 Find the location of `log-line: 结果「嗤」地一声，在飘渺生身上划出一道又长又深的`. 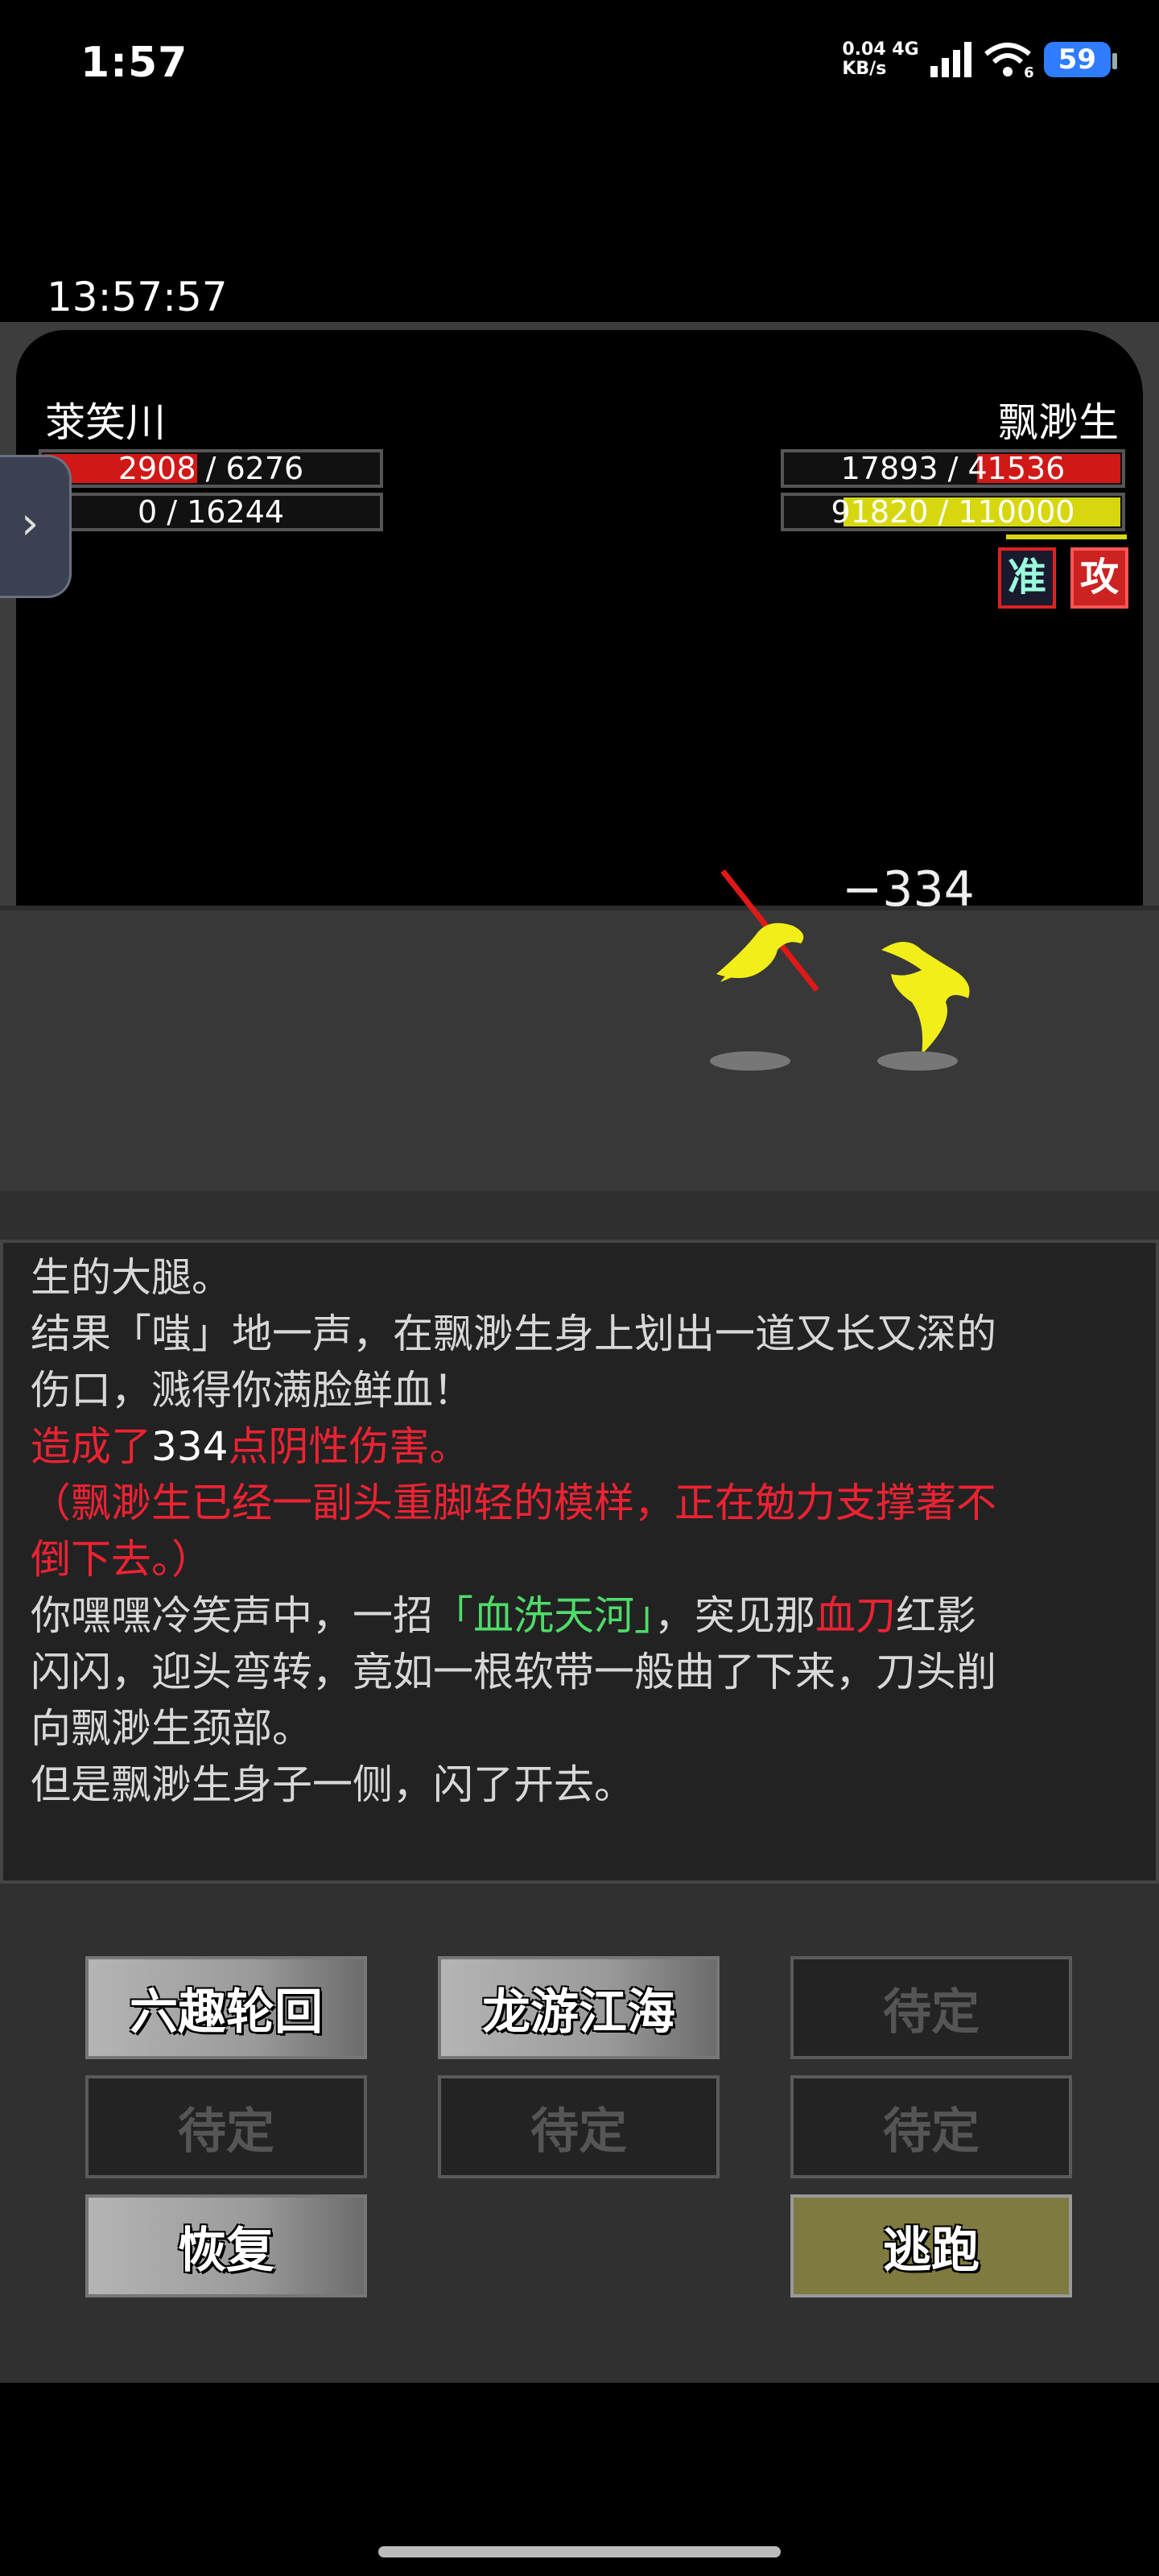

log-line: 结果「嗤」地一声，在飘渺生身上划出一道又长又深的 is located at coordinates (568, 1334).